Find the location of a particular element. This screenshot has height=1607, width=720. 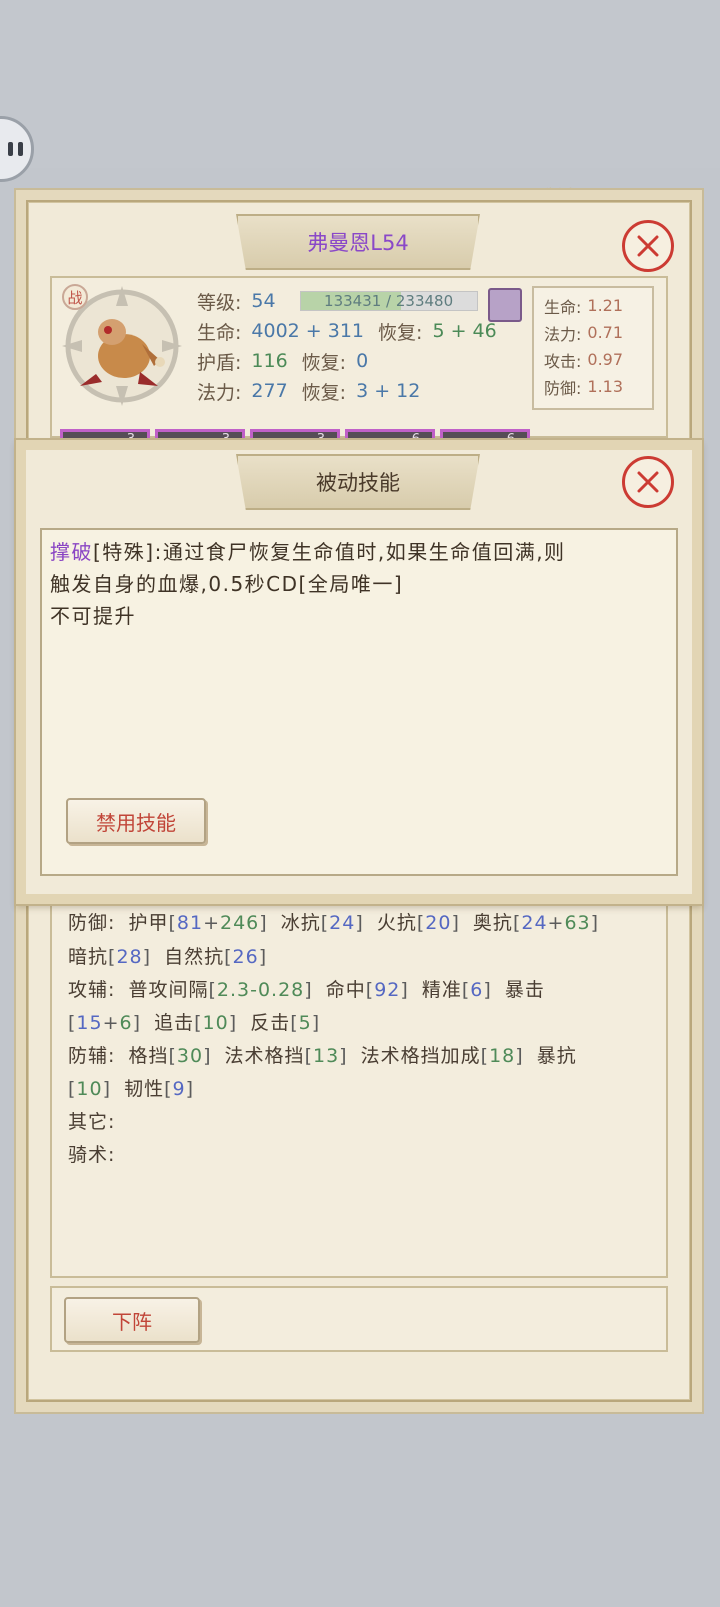

attr-bonus: 6 is located at coordinates (126, 1023).